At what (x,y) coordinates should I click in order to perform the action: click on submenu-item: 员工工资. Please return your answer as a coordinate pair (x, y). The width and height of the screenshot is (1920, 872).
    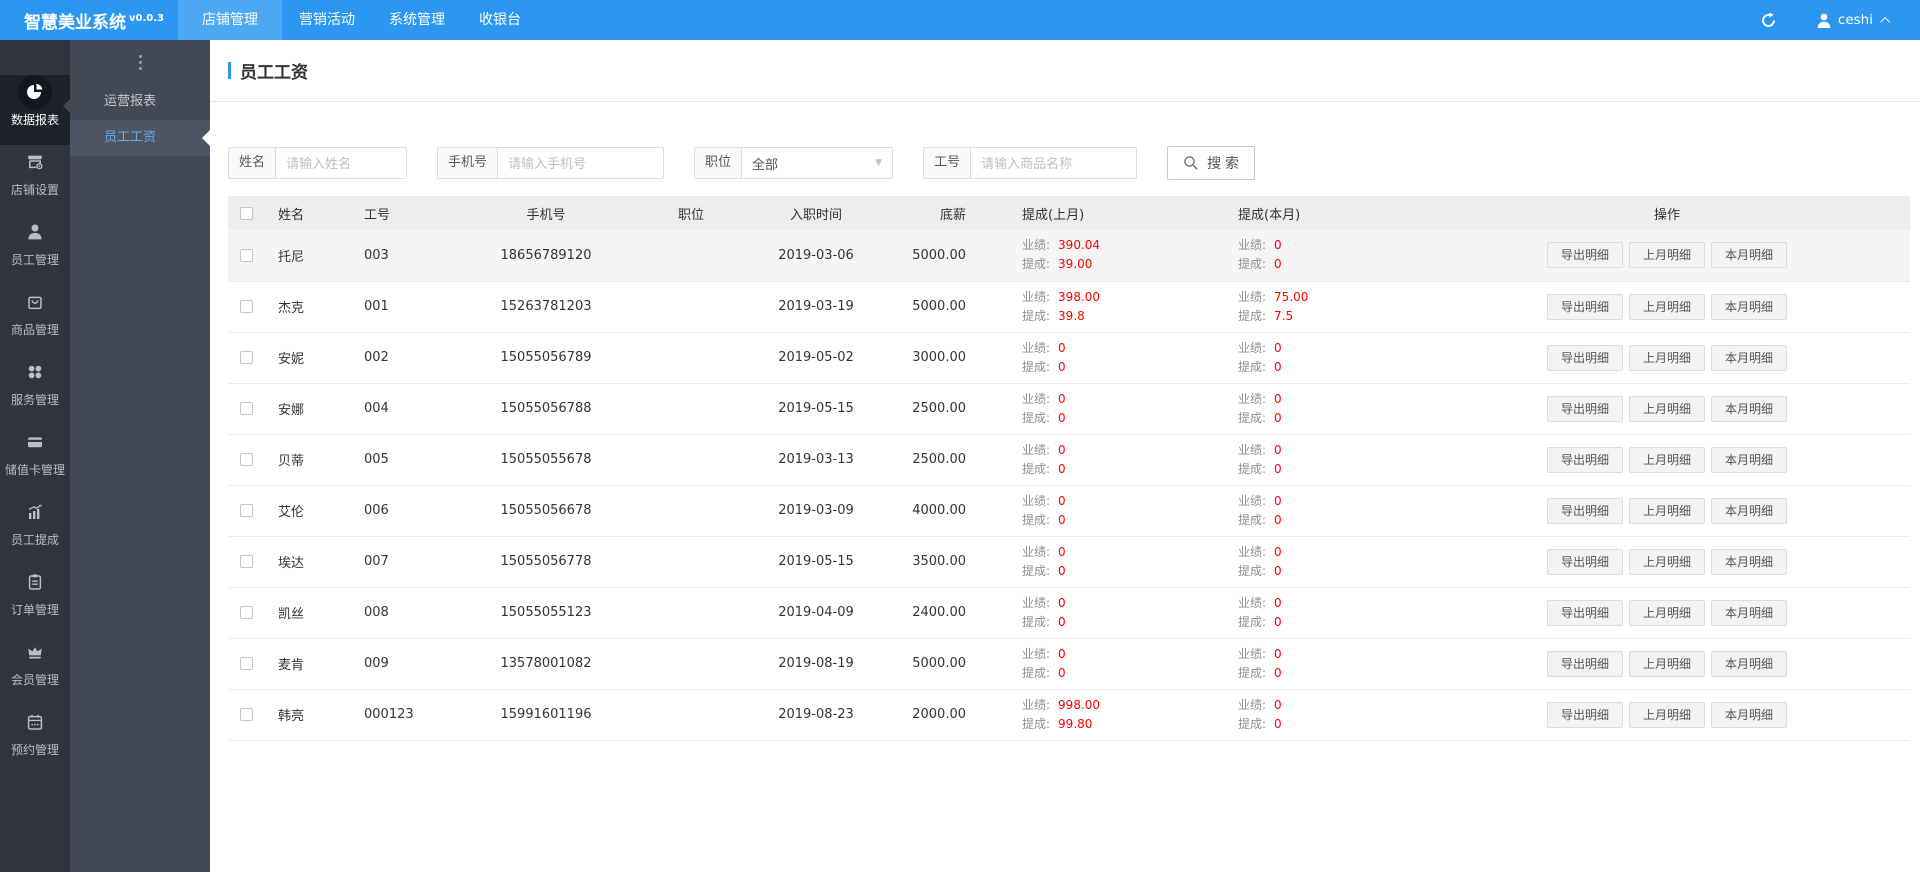
    Looking at the image, I should click on (140, 138).